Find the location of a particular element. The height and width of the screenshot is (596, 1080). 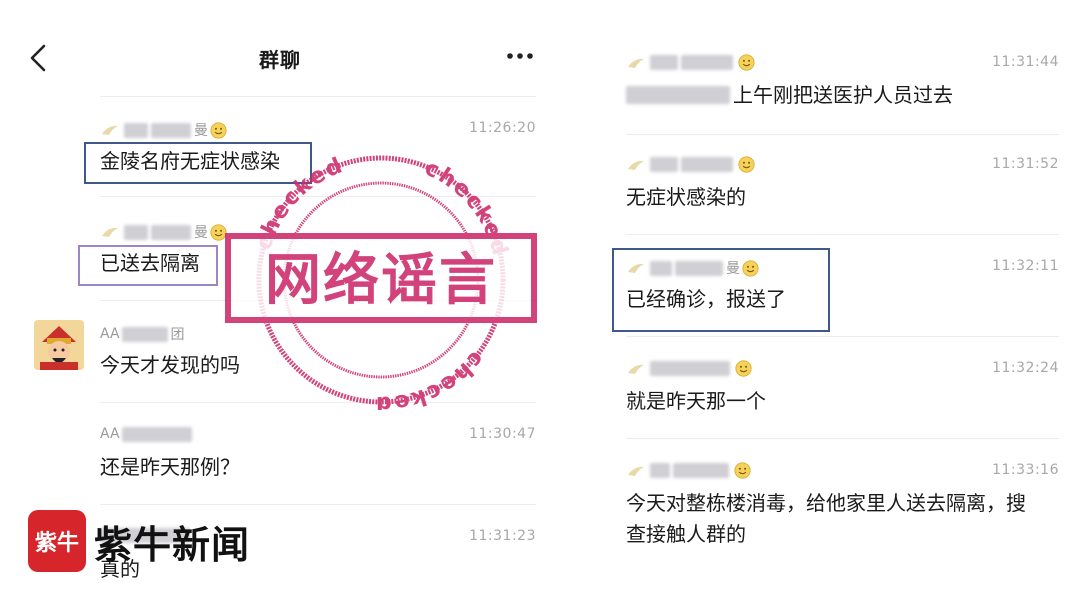

message-text: 金陵名府无症状感染 is located at coordinates (190, 161).